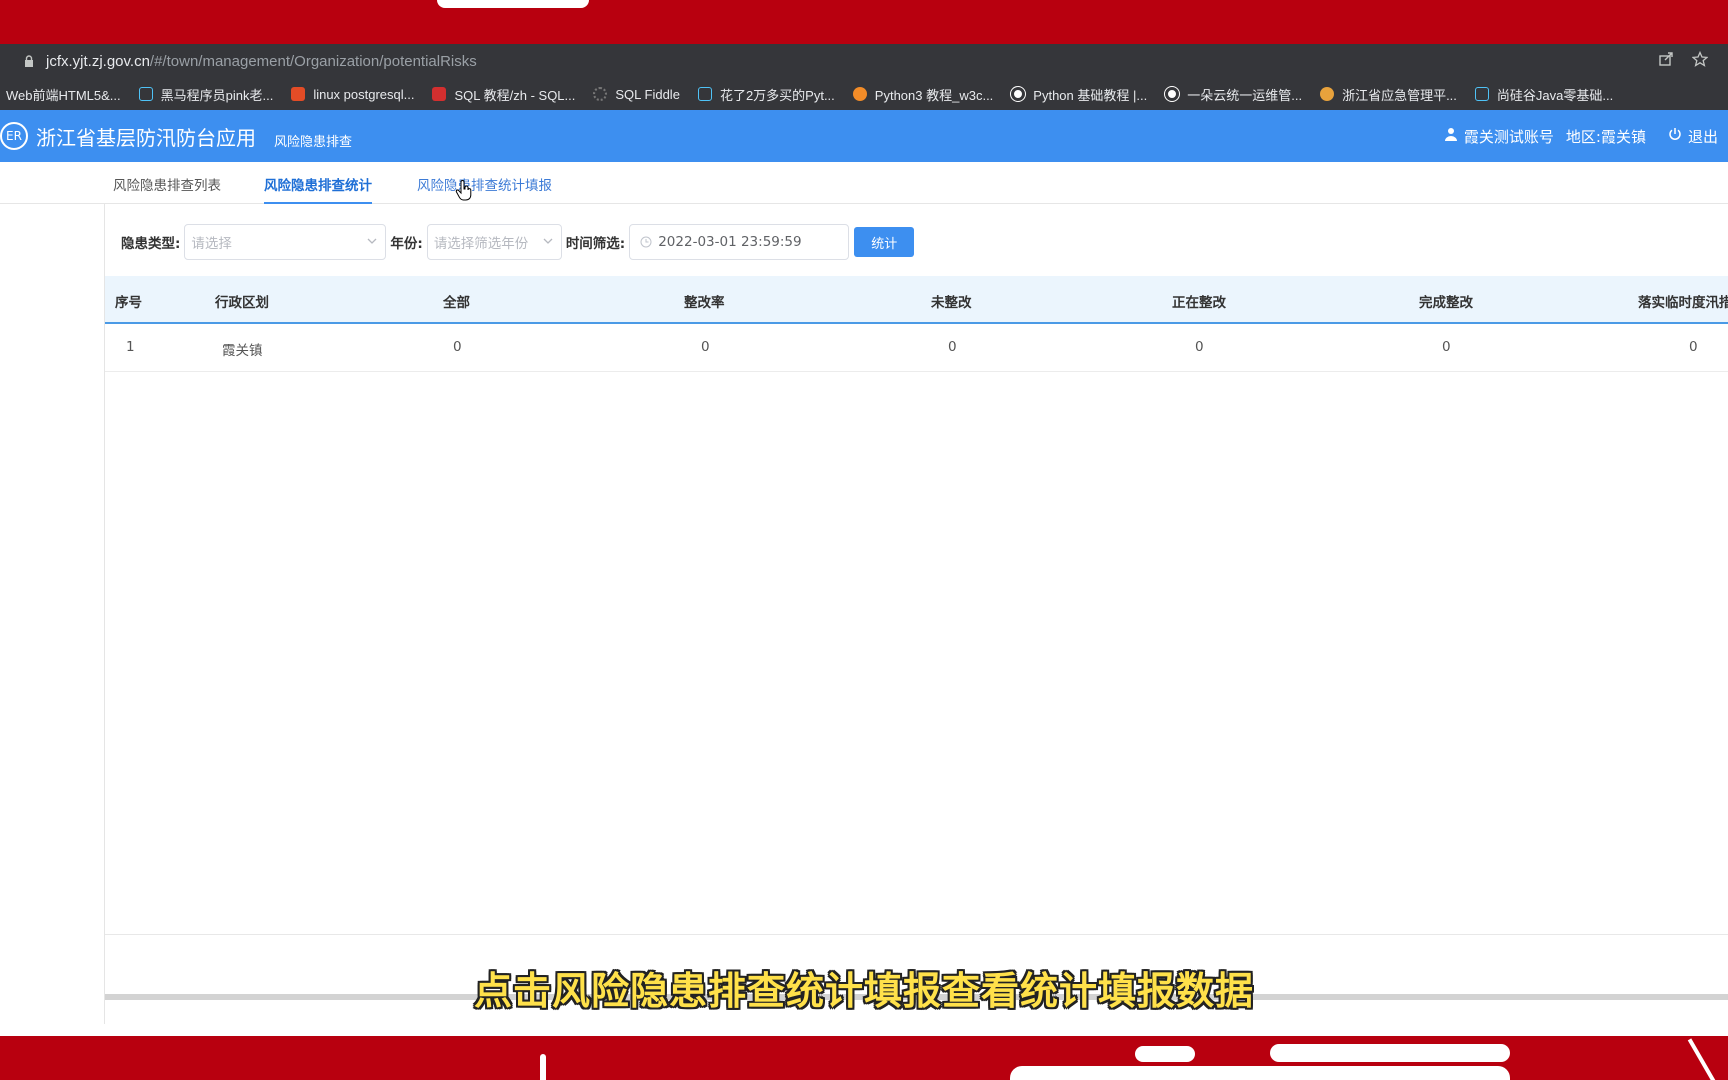 The image size is (1728, 1080). I want to click on time-value: 2022-03-01 23:59:59, so click(730, 242).